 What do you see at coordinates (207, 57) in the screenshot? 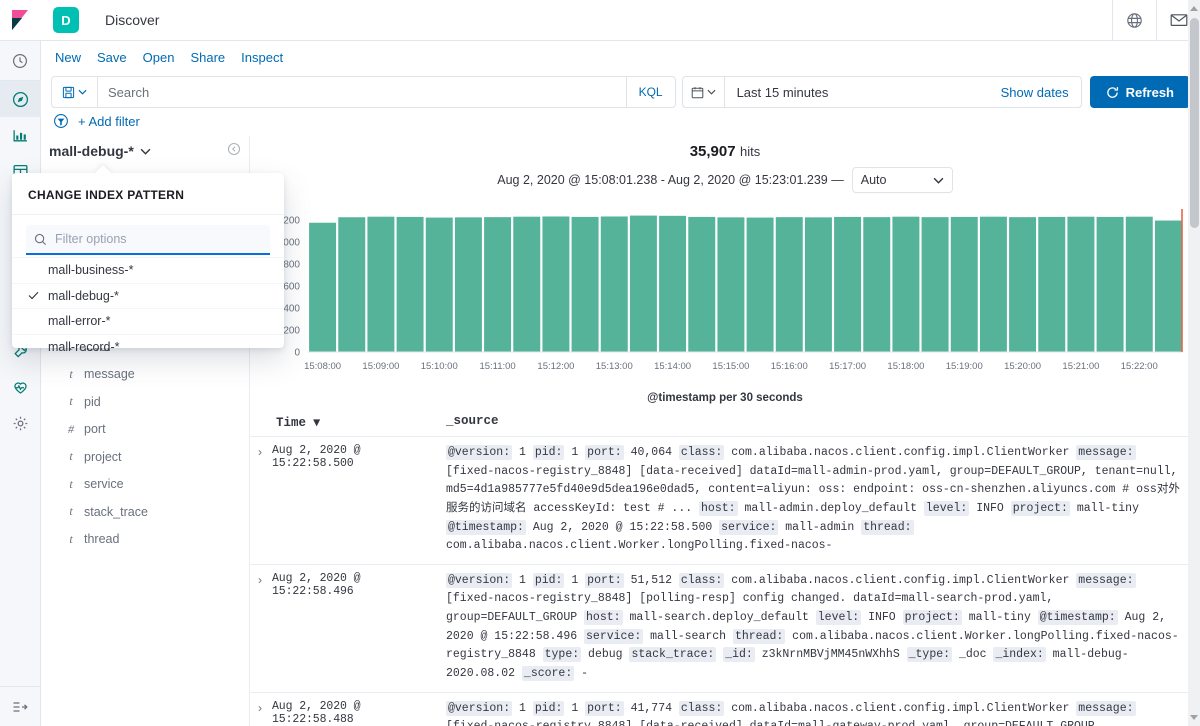
I see `menu-item-share: Share` at bounding box center [207, 57].